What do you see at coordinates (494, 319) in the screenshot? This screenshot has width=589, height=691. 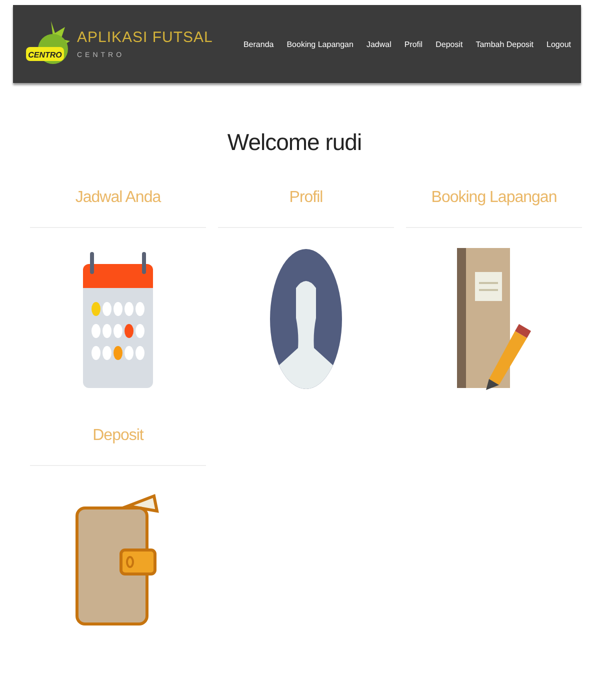 I see `notebook-pencil-icon` at bounding box center [494, 319].